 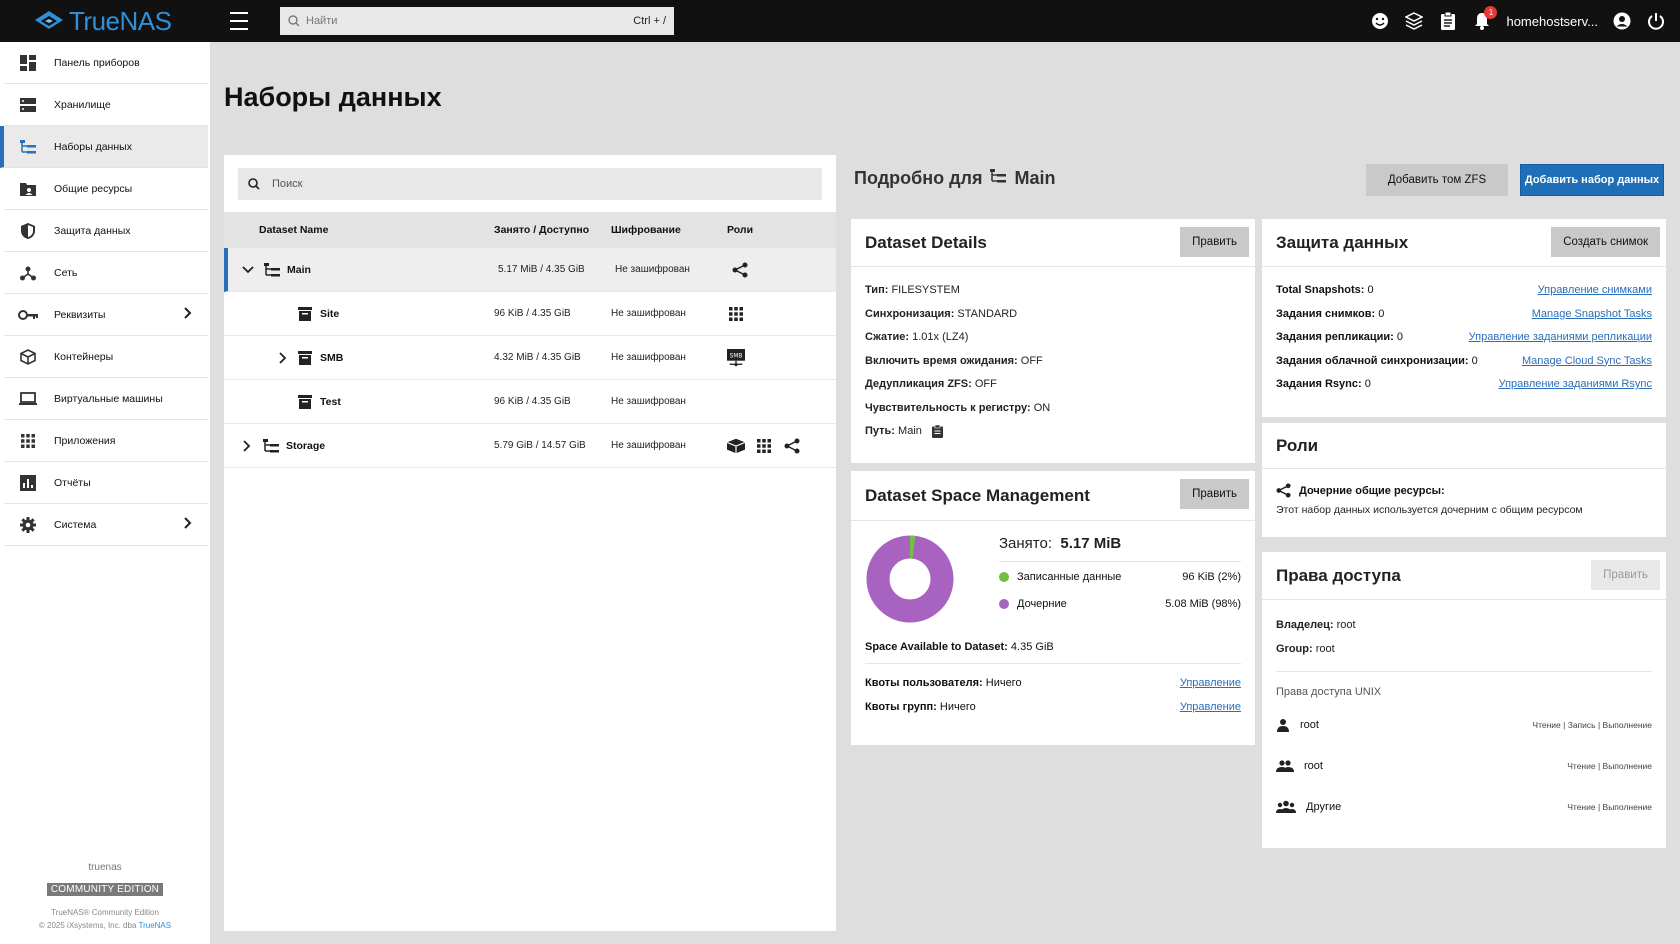 I want to click on global-search-input: Найти Ctrl + /, so click(x=477, y=21).